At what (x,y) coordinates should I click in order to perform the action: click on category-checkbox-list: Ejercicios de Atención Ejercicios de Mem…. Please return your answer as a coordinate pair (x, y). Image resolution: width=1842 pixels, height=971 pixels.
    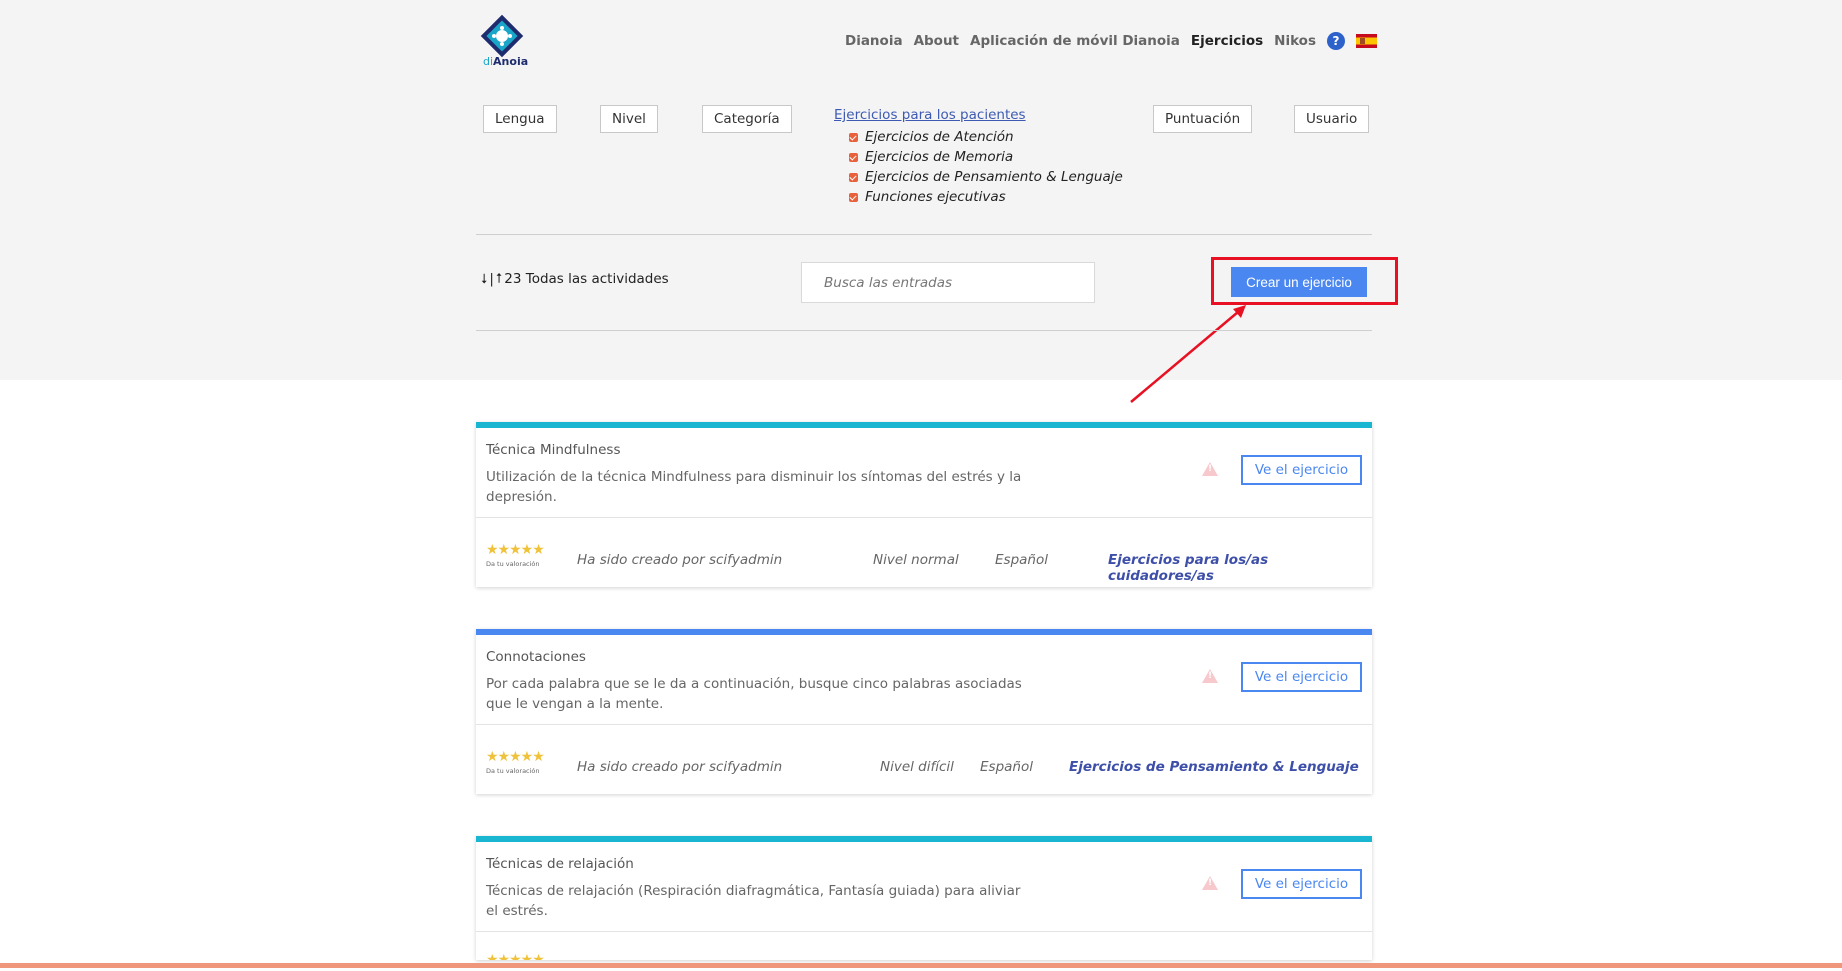
    Looking at the image, I should click on (986, 167).